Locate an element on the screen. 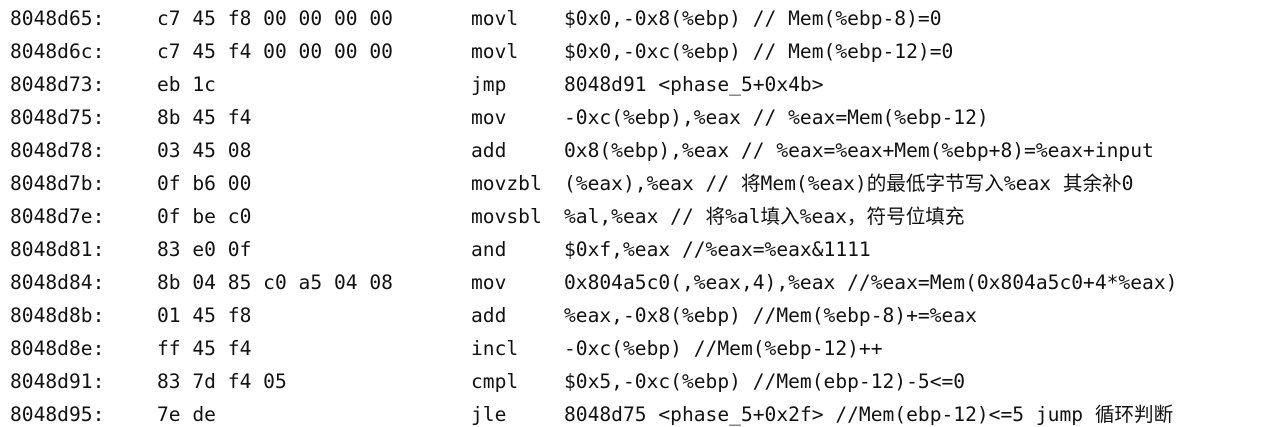 This screenshot has width=1272, height=427. instruction-operands-comment: $0x0,-0x8(%ebp) // Mem(%ebp-8)=0 is located at coordinates (753, 18).